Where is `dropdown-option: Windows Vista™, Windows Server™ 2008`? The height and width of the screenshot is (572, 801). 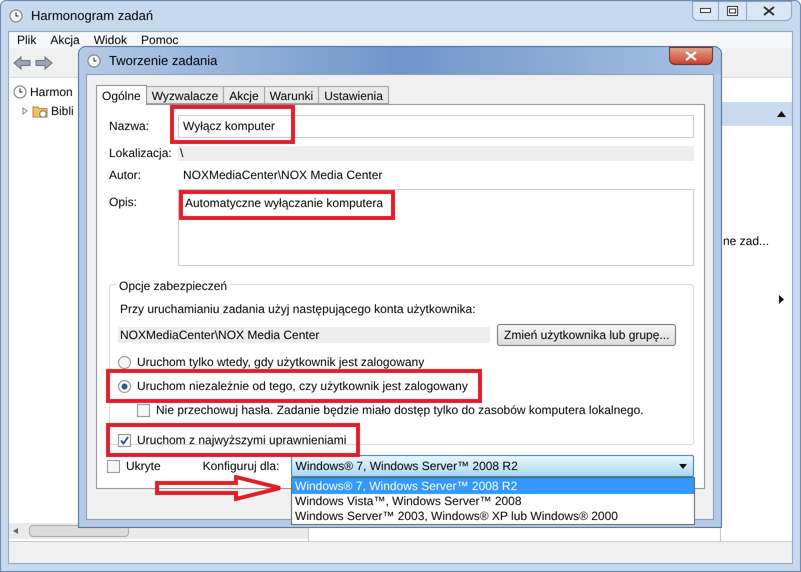 dropdown-option: Windows Vista™, Windows Server™ 2008 is located at coordinates (493, 501).